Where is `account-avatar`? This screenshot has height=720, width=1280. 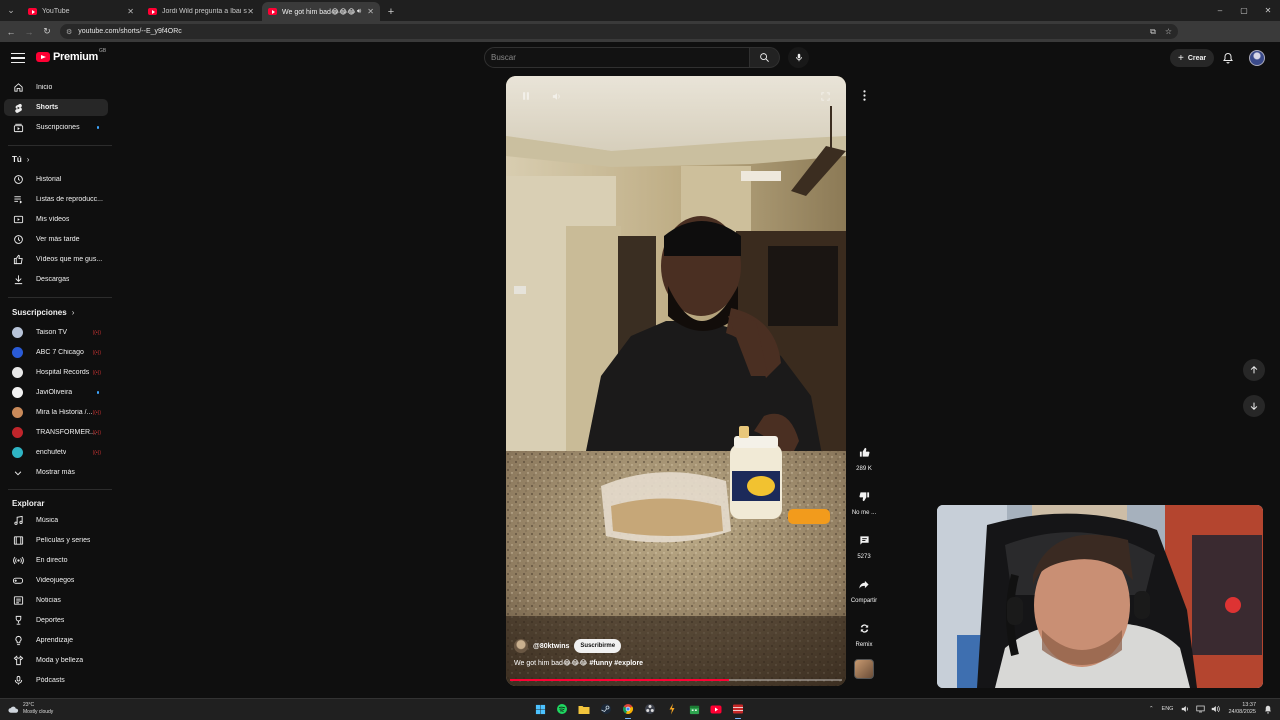
account-avatar is located at coordinates (1257, 58).